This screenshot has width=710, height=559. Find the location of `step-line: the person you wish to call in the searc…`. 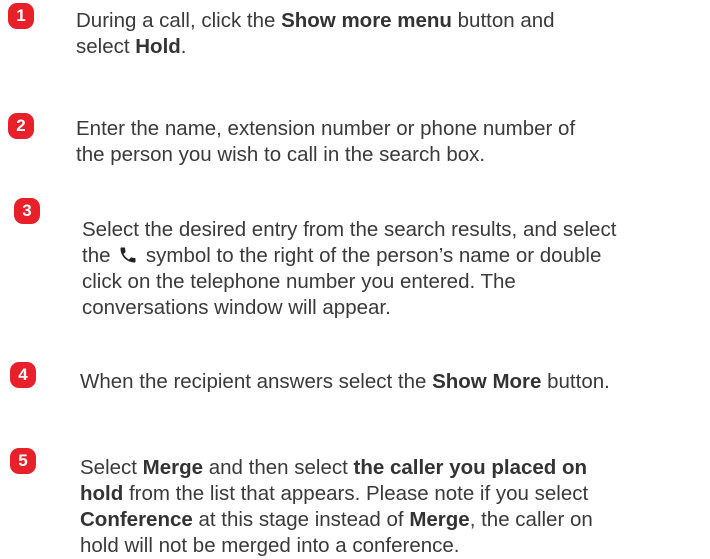

step-line: the person you wish to call in the searc… is located at coordinates (325, 155).